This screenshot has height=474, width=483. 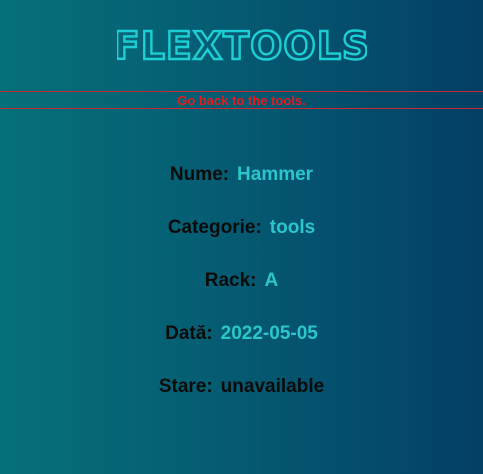 I want to click on detail-value: A, so click(x=271, y=280).